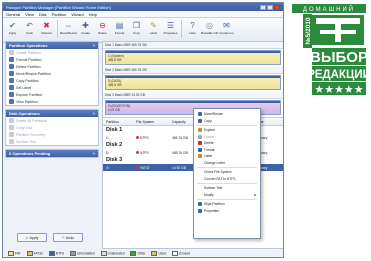 The height and width of the screenshot is (261, 371). I want to click on label-tool-button: ✎ Label, so click(153, 28).